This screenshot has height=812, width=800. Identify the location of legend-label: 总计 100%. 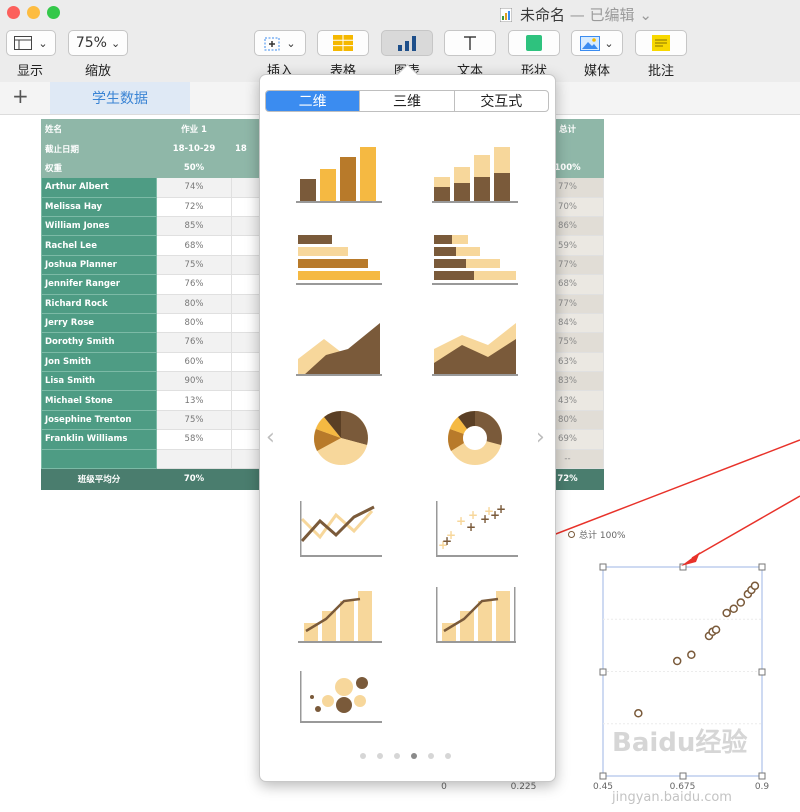
(602, 536).